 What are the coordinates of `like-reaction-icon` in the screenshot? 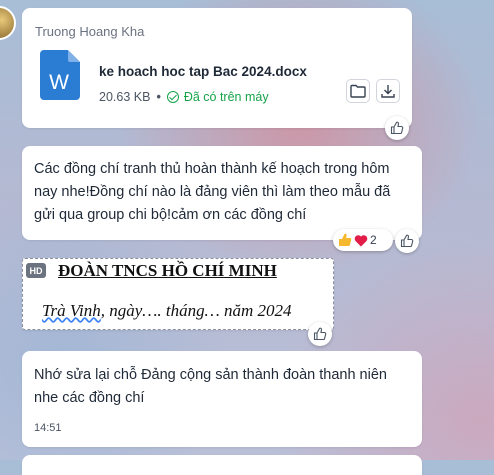 It's located at (345, 240).